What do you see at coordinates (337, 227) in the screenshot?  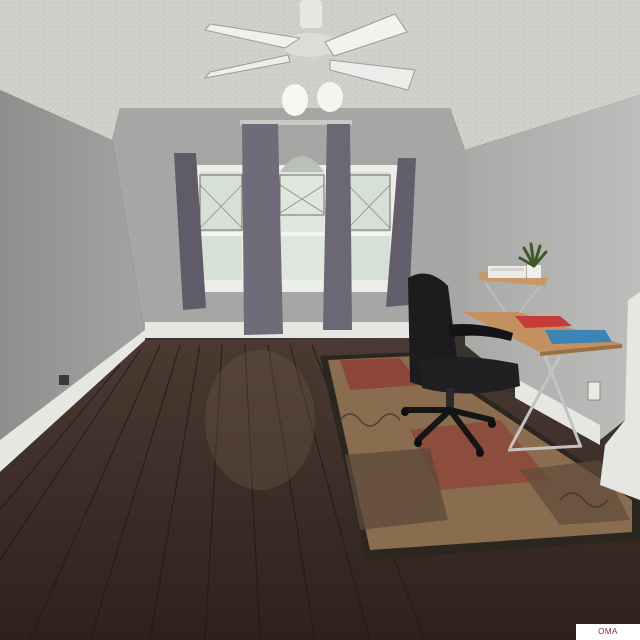 I see `curtain-center-right` at bounding box center [337, 227].